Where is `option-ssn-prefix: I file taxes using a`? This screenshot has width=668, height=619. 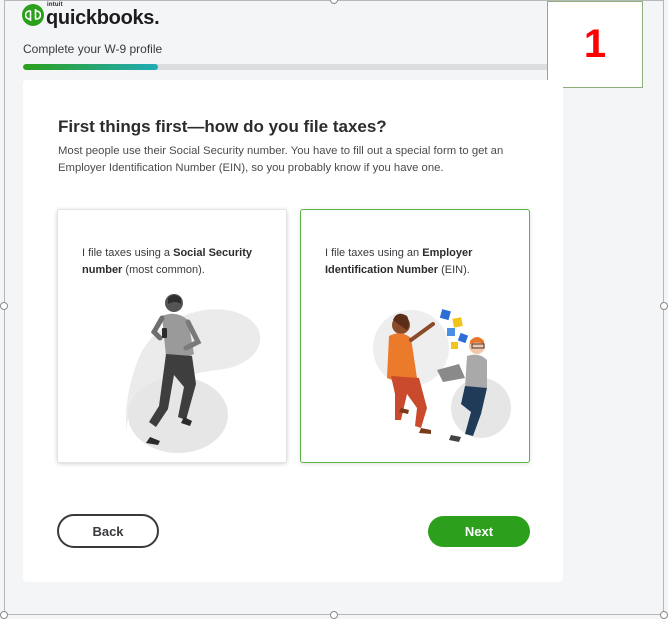
option-ssn-prefix: I file taxes using a is located at coordinates (128, 253).